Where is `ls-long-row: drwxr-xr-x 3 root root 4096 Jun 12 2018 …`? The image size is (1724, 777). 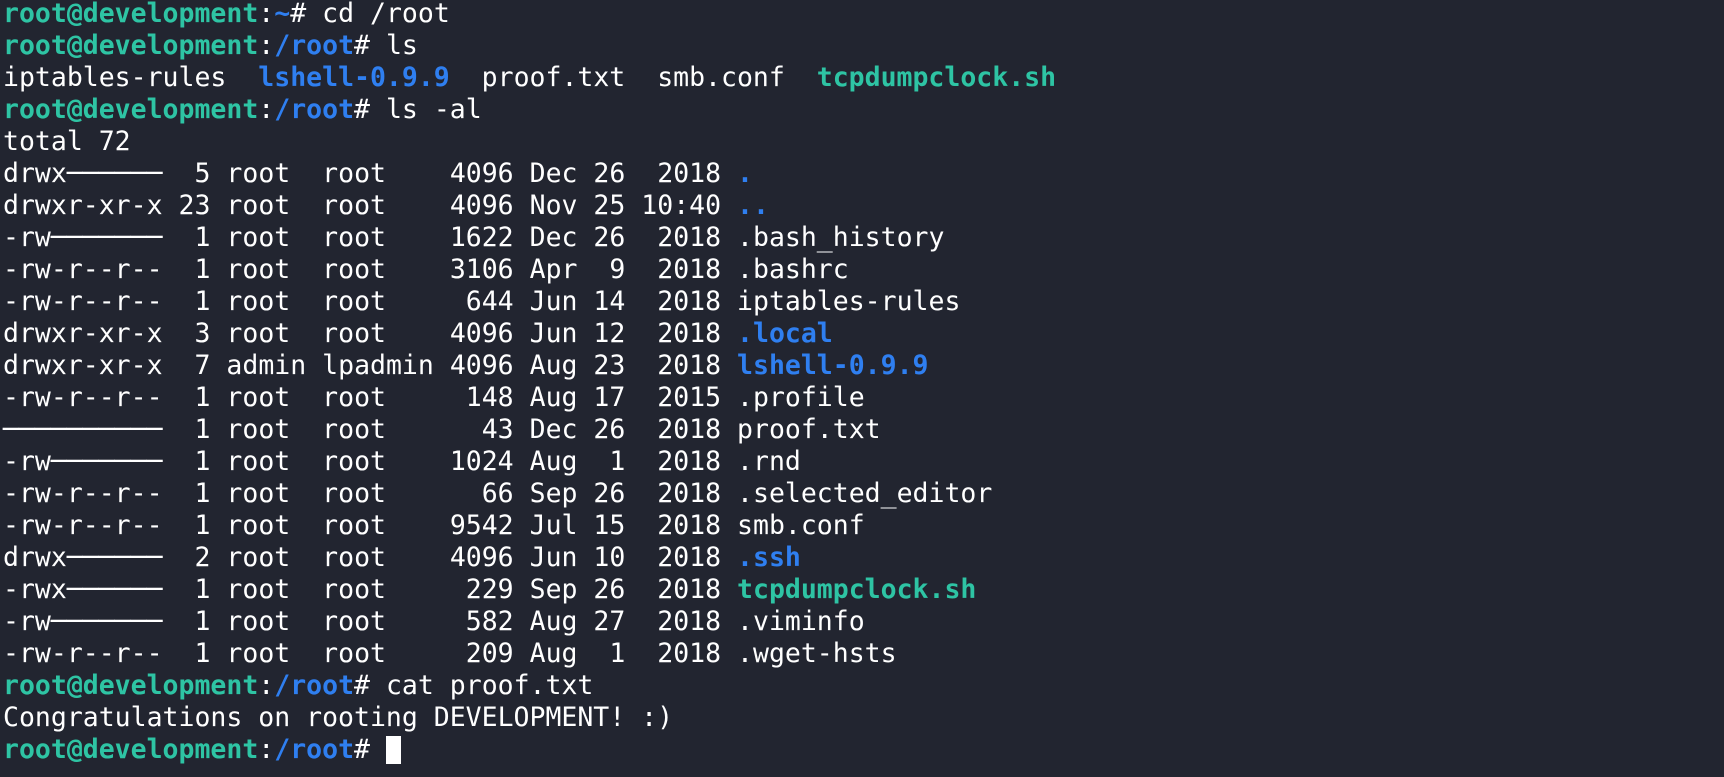 ls-long-row: drwxr-xr-x 3 root root 4096 Jun 12 2018 … is located at coordinates (860, 334).